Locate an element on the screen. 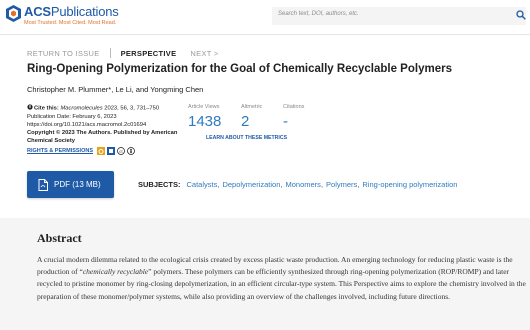  subject-link: Polymers is located at coordinates (341, 184).